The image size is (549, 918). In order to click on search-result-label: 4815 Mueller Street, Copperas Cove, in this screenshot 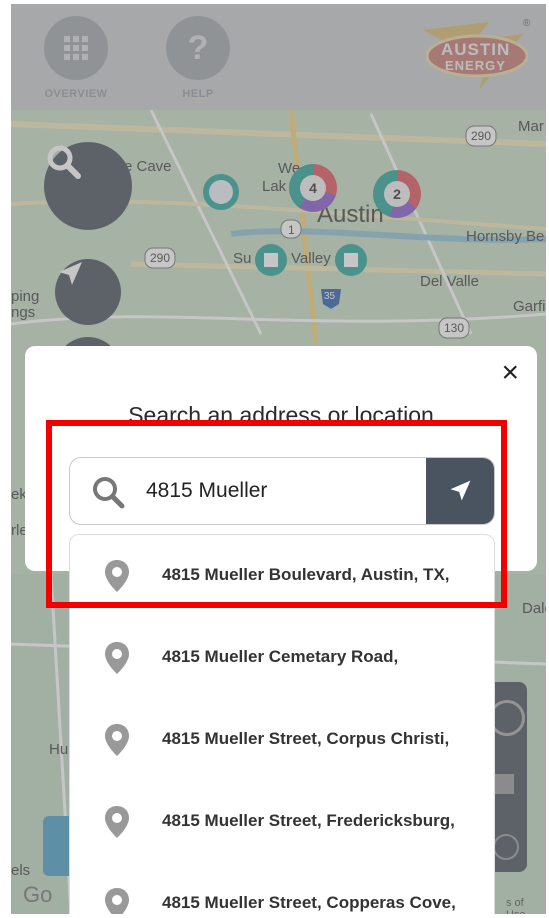, I will do `click(309, 902)`.